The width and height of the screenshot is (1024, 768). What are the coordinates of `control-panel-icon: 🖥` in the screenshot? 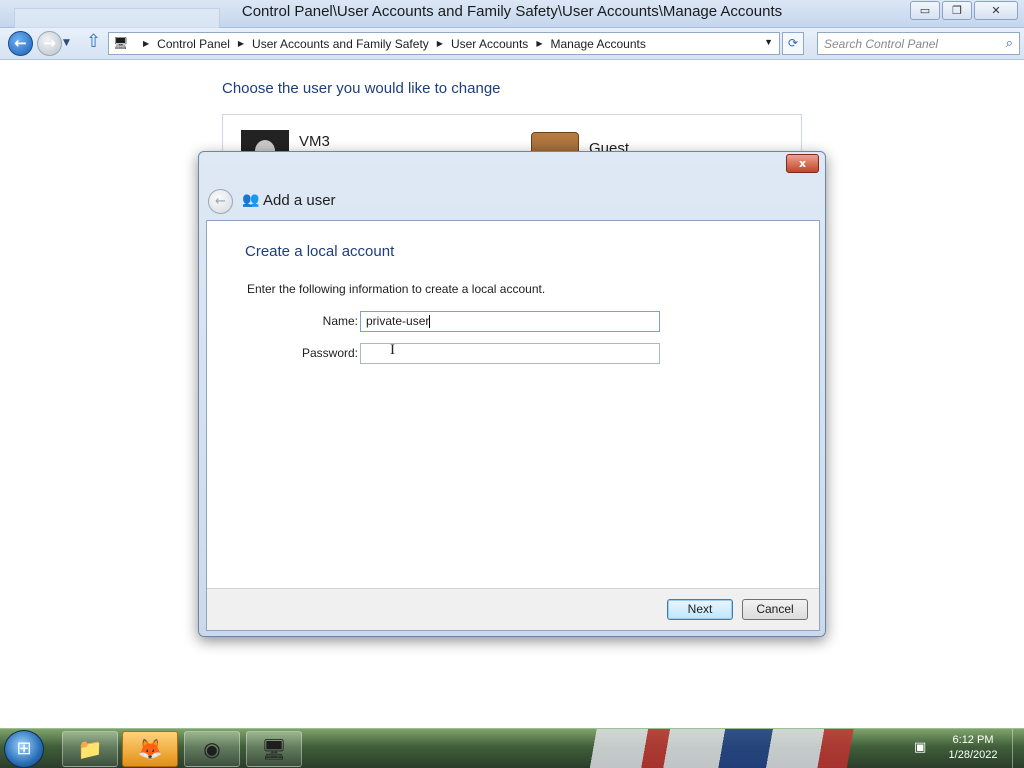 It's located at (121, 42).